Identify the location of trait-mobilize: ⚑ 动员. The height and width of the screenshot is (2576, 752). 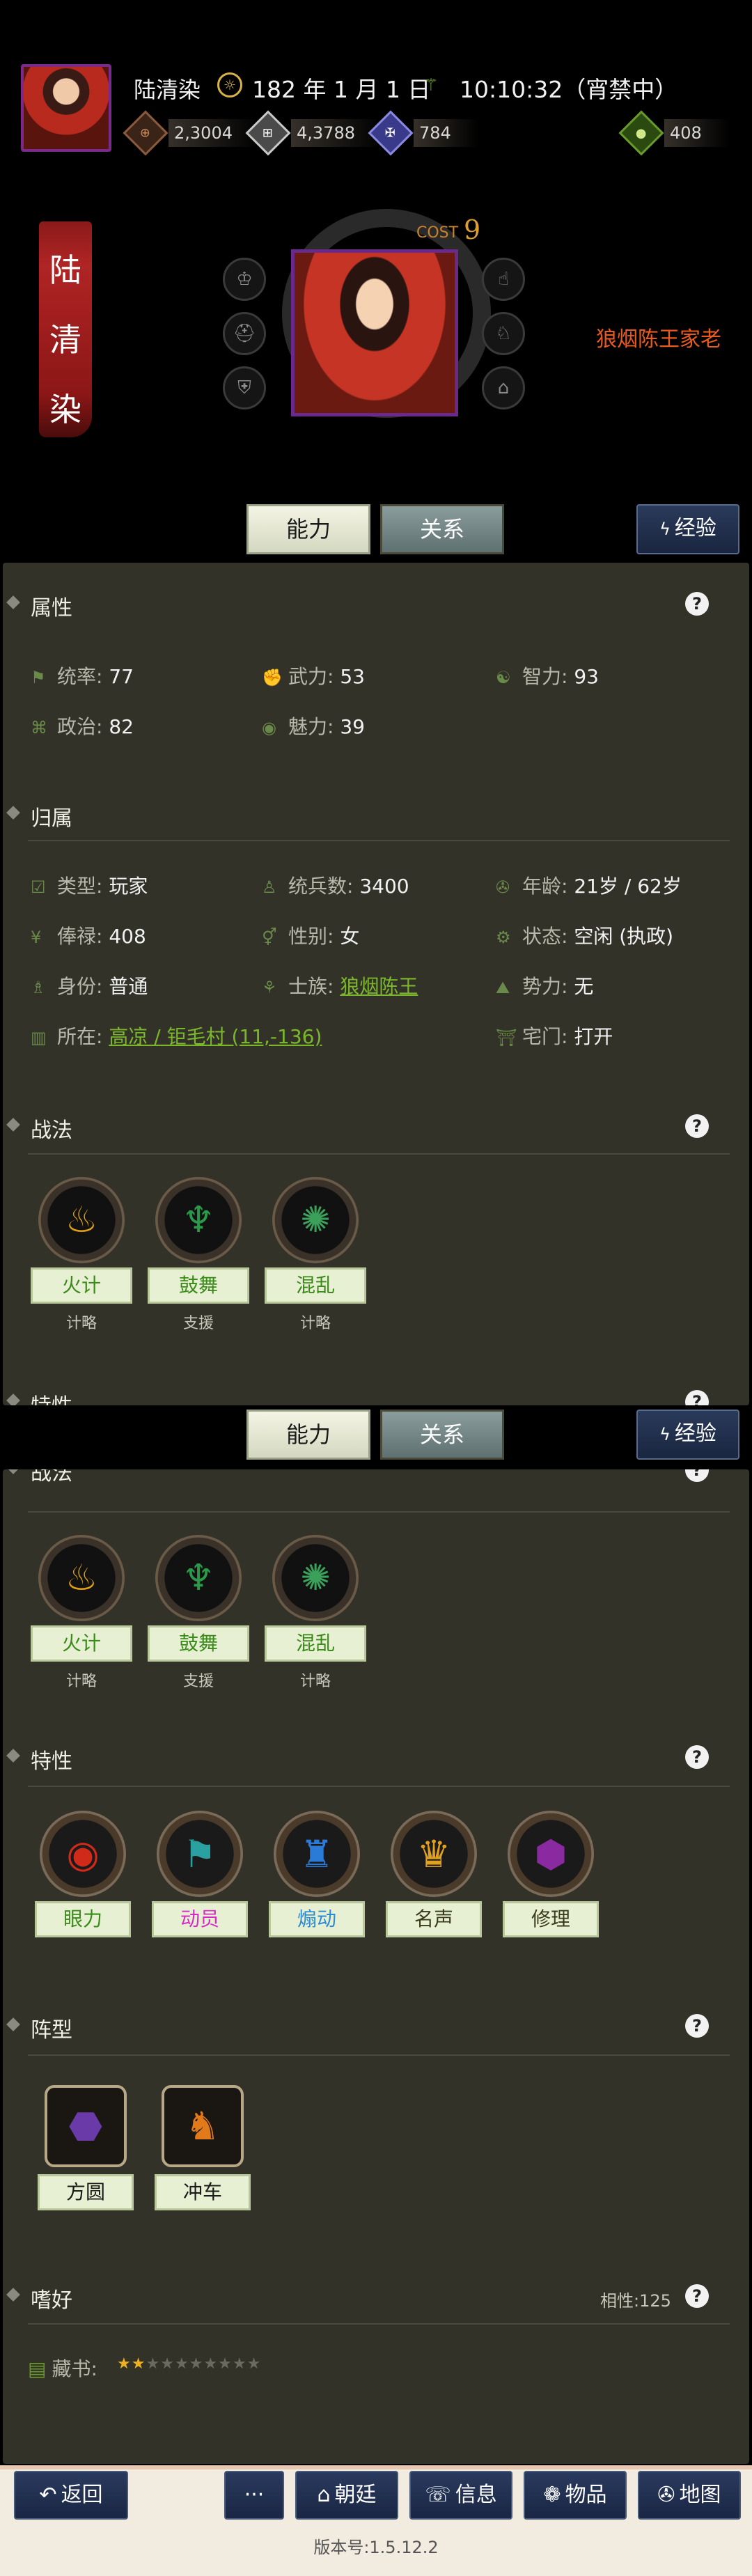
(200, 1874).